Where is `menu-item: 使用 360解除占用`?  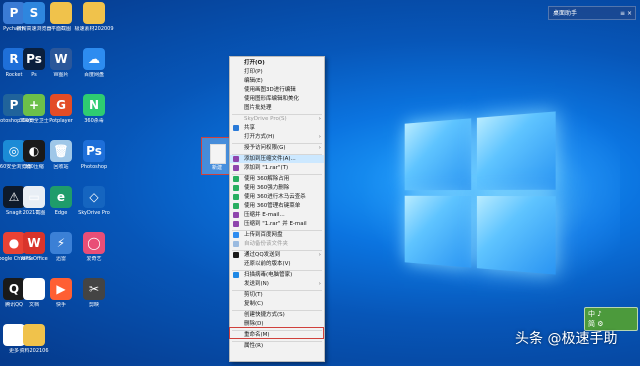 menu-item: 使用 360解除占用 is located at coordinates (277, 179).